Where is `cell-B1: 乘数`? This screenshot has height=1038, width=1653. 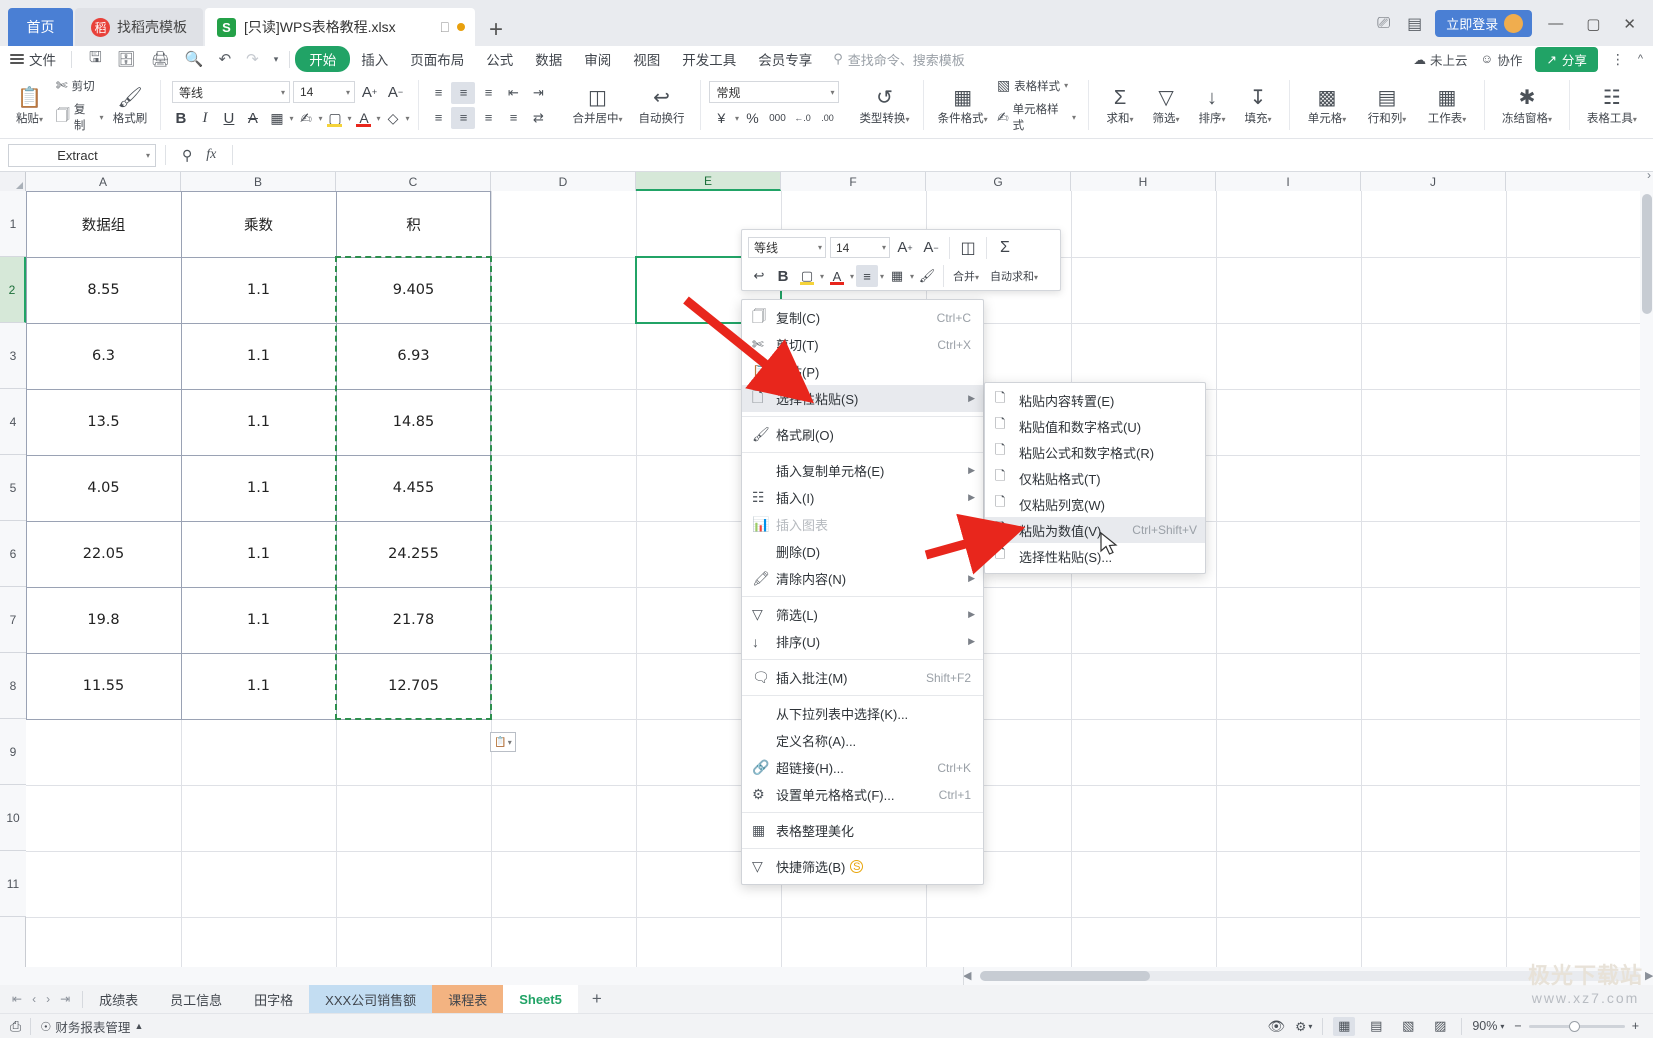 cell-B1: 乘数 is located at coordinates (258, 224).